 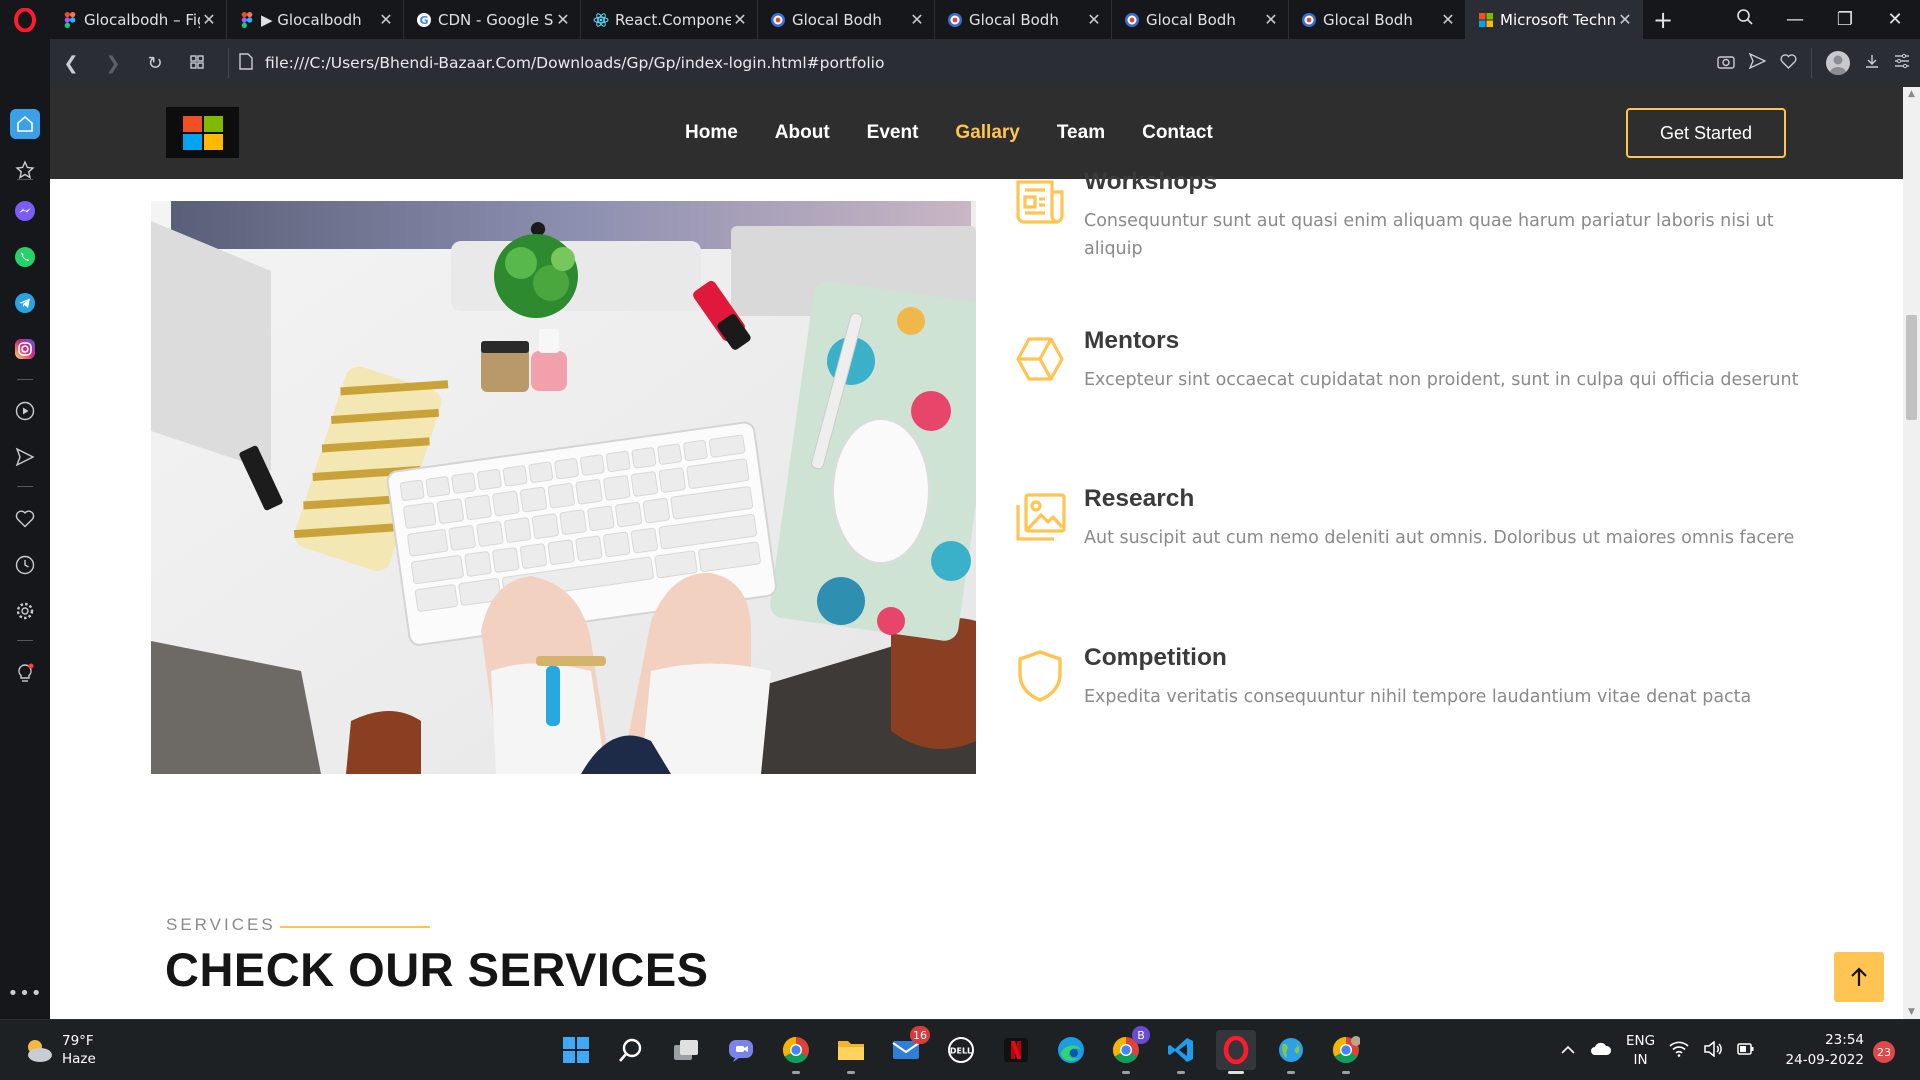 I want to click on close-window-button: ✕, so click(x=1895, y=19).